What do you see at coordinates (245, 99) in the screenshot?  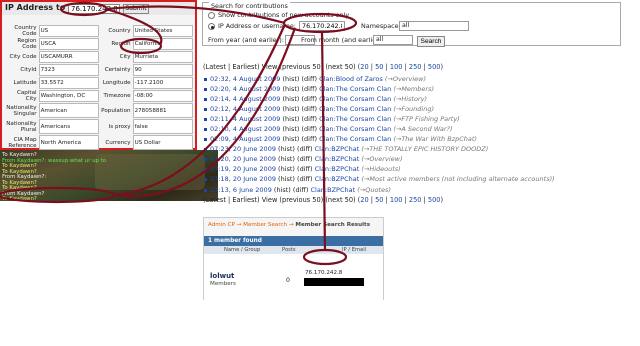 I see `contribution-time-link: 02:14, 4 August 2009` at bounding box center [245, 99].